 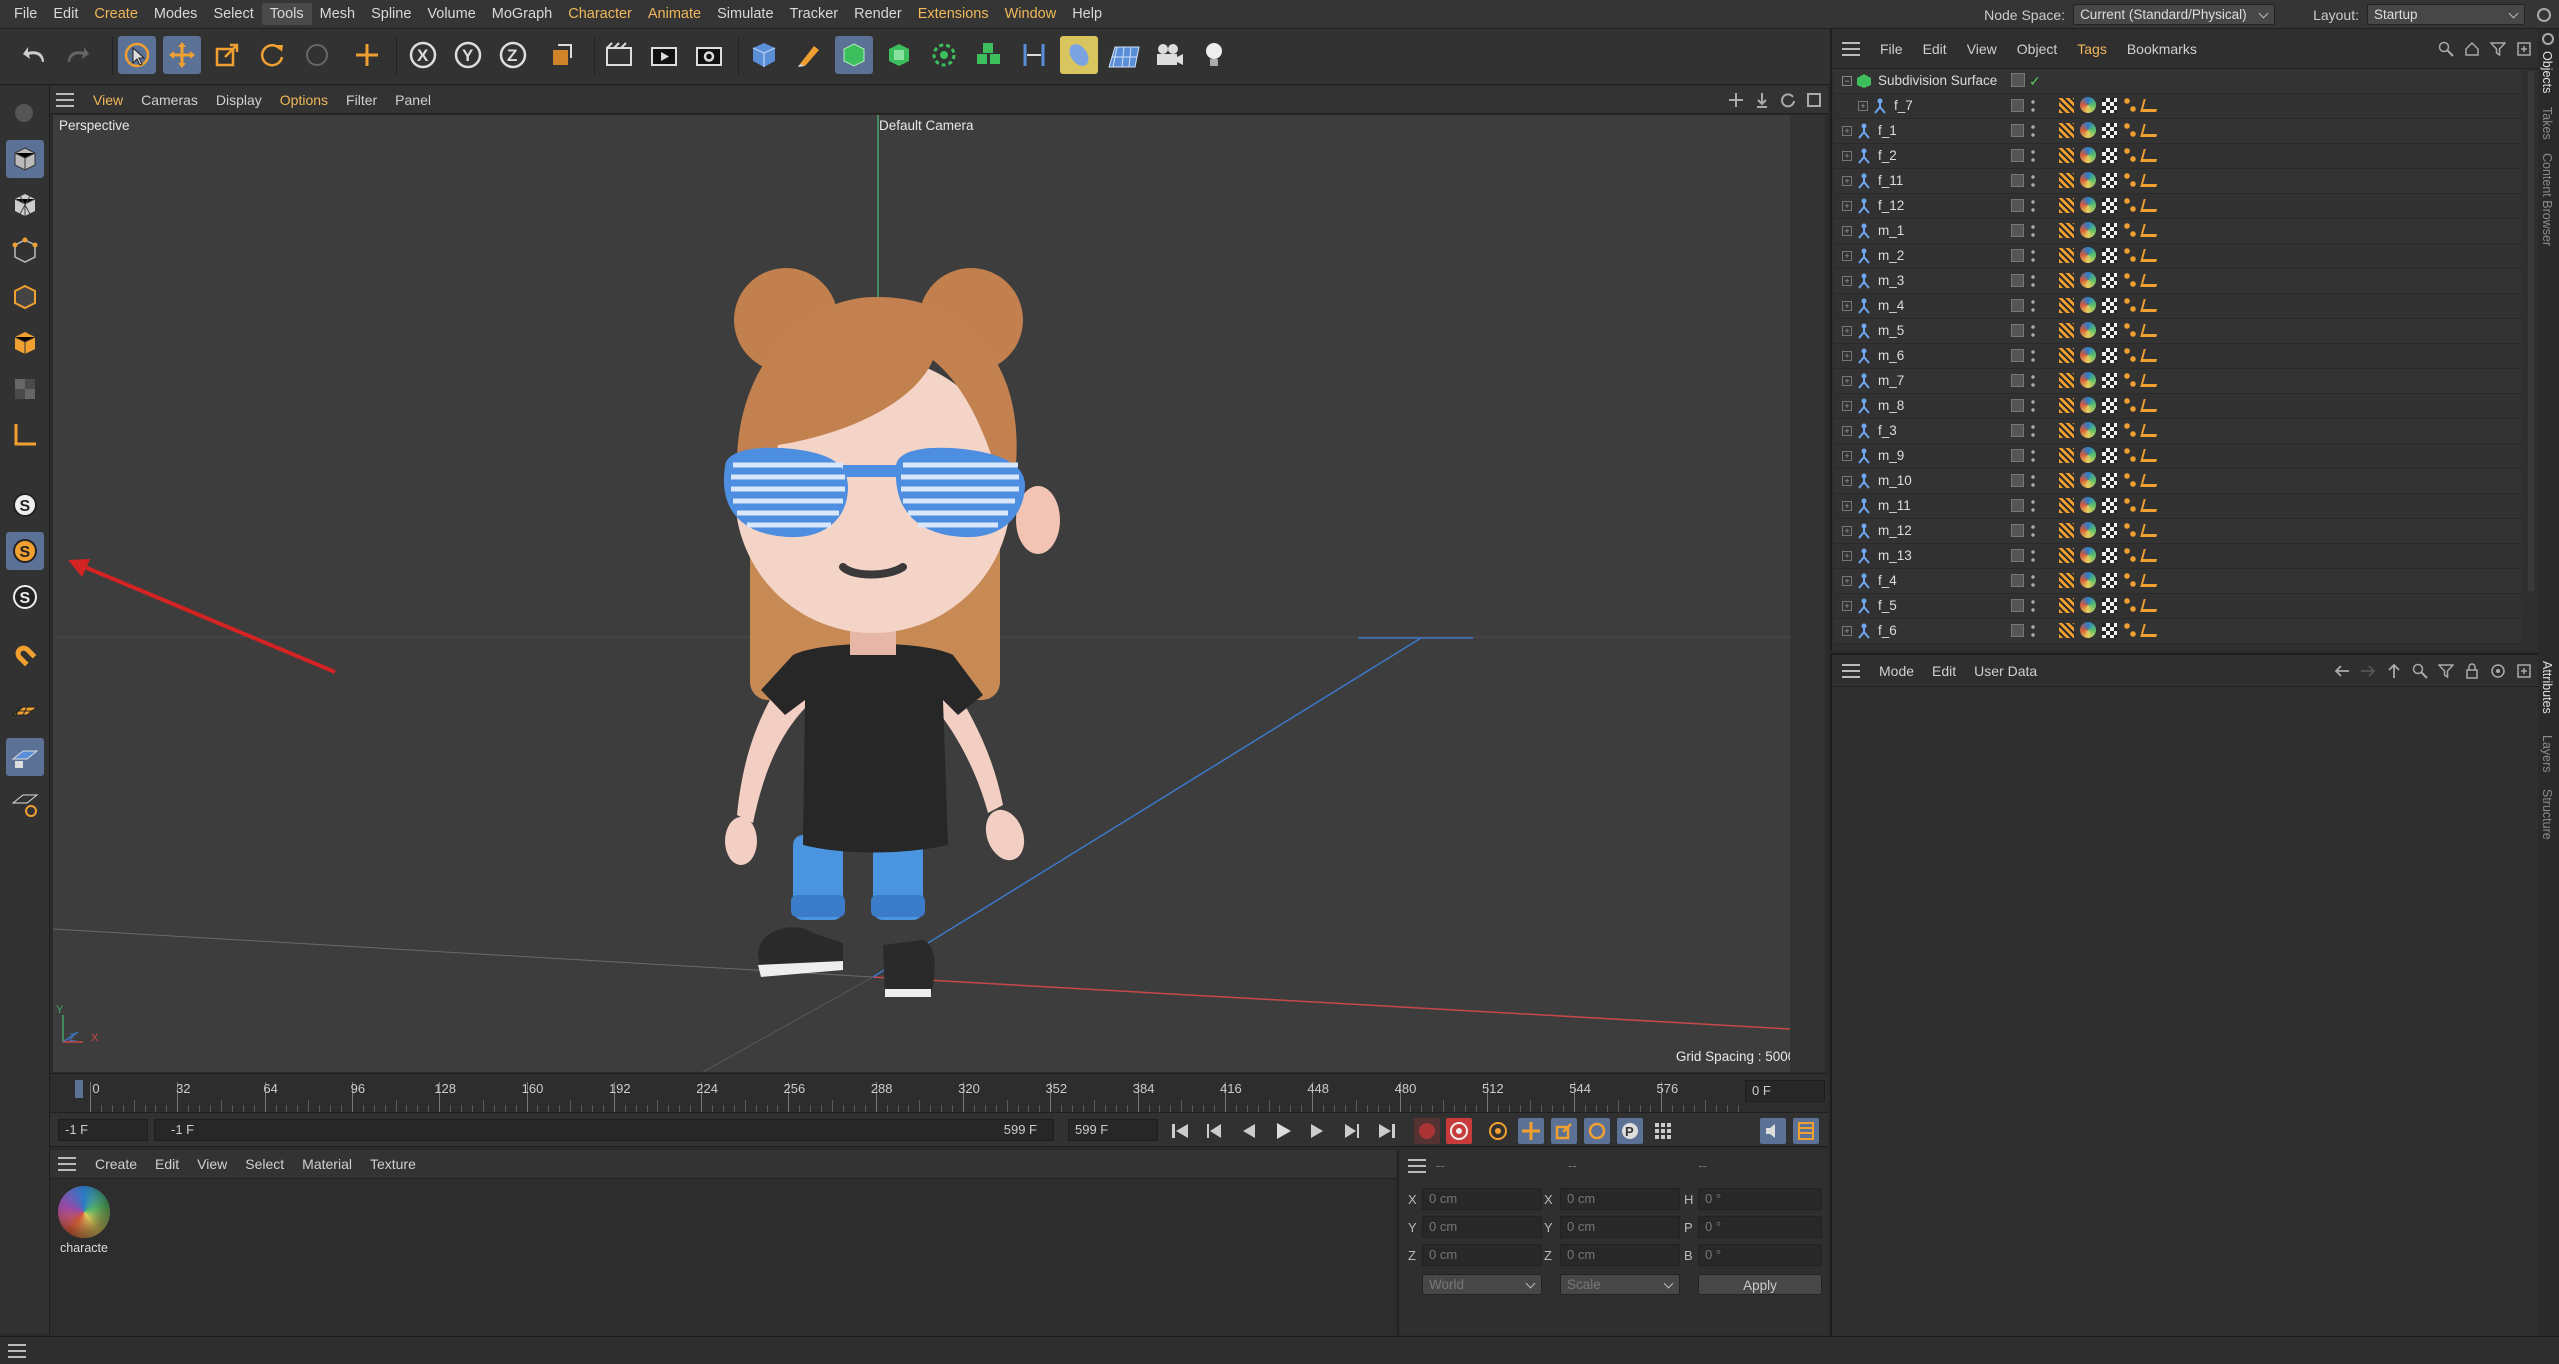 What do you see at coordinates (664, 55) in the screenshot?
I see `render-picture-viewer-icon` at bounding box center [664, 55].